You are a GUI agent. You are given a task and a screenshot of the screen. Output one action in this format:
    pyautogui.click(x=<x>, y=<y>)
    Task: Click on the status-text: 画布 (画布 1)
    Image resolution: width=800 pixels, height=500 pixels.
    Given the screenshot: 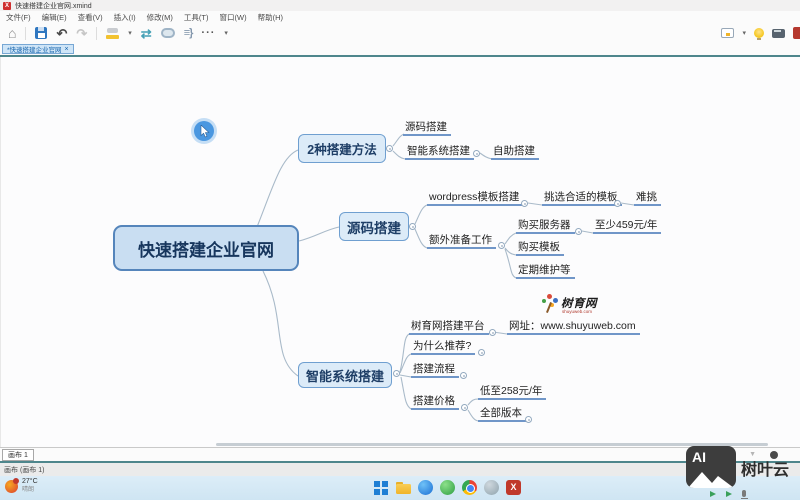 What is the action you would take?
    pyautogui.click(x=24, y=470)
    